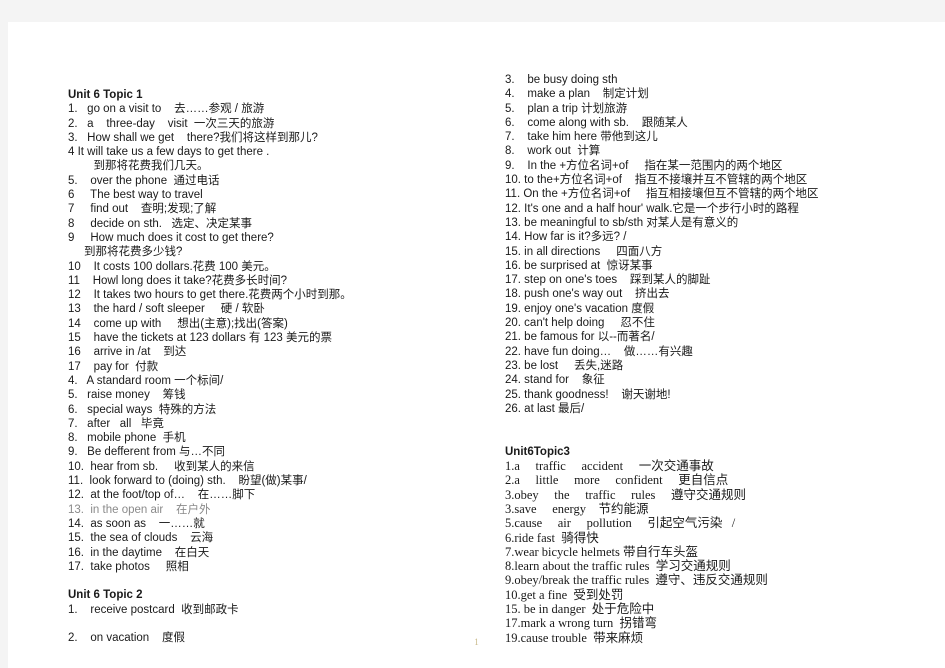 The image size is (945, 668). What do you see at coordinates (127, 352) in the screenshot?
I see `left-column-line: 16 arrive in /at 到达` at bounding box center [127, 352].